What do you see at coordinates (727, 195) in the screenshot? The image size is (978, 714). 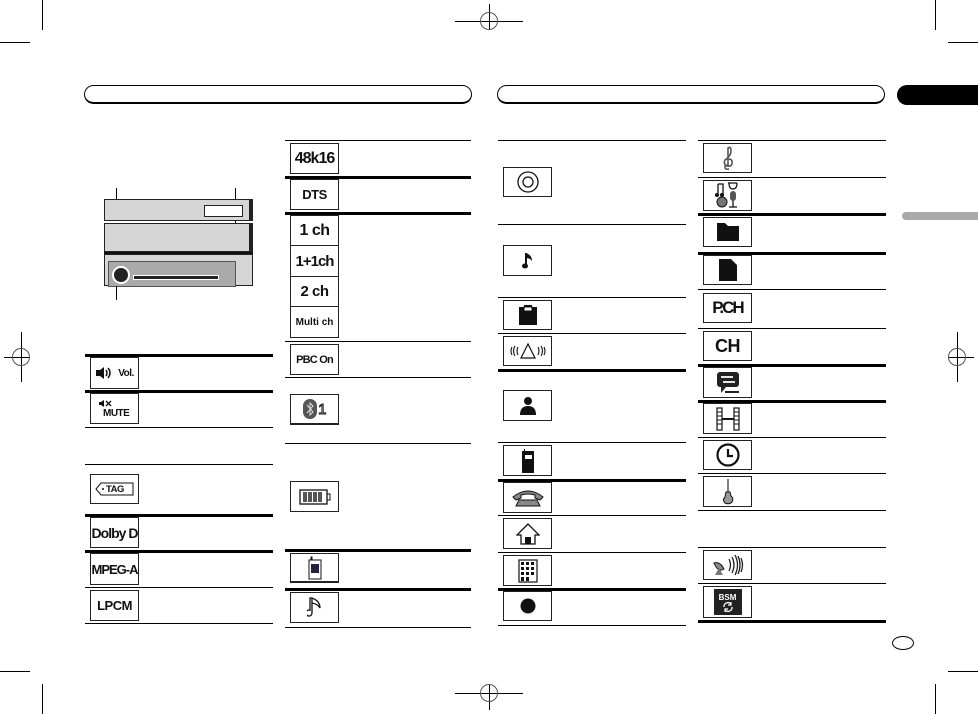 I see `genre-icon` at bounding box center [727, 195].